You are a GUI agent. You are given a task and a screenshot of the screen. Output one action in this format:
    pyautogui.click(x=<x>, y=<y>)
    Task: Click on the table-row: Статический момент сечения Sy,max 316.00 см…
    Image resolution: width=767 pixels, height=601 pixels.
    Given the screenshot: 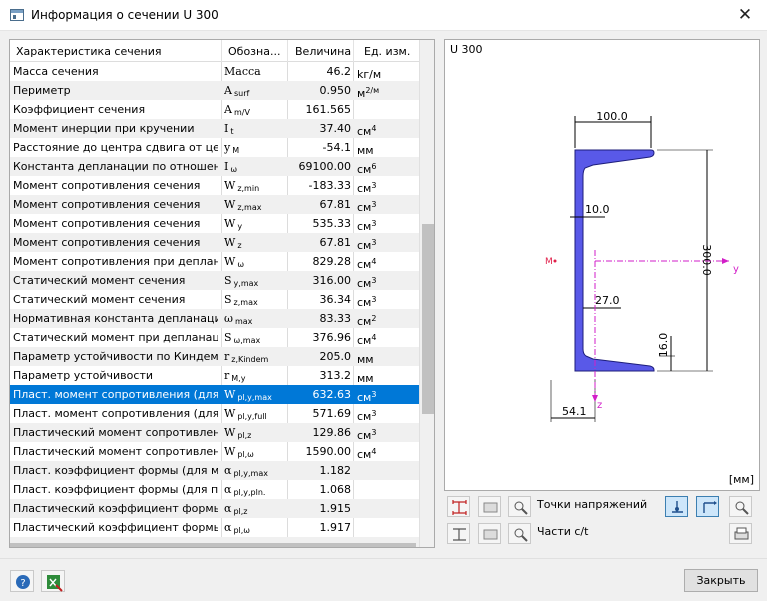 What is the action you would take?
    pyautogui.click(x=214, y=280)
    